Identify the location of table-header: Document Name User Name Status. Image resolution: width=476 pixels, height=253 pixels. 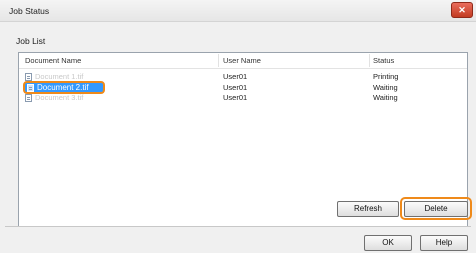
(243, 61).